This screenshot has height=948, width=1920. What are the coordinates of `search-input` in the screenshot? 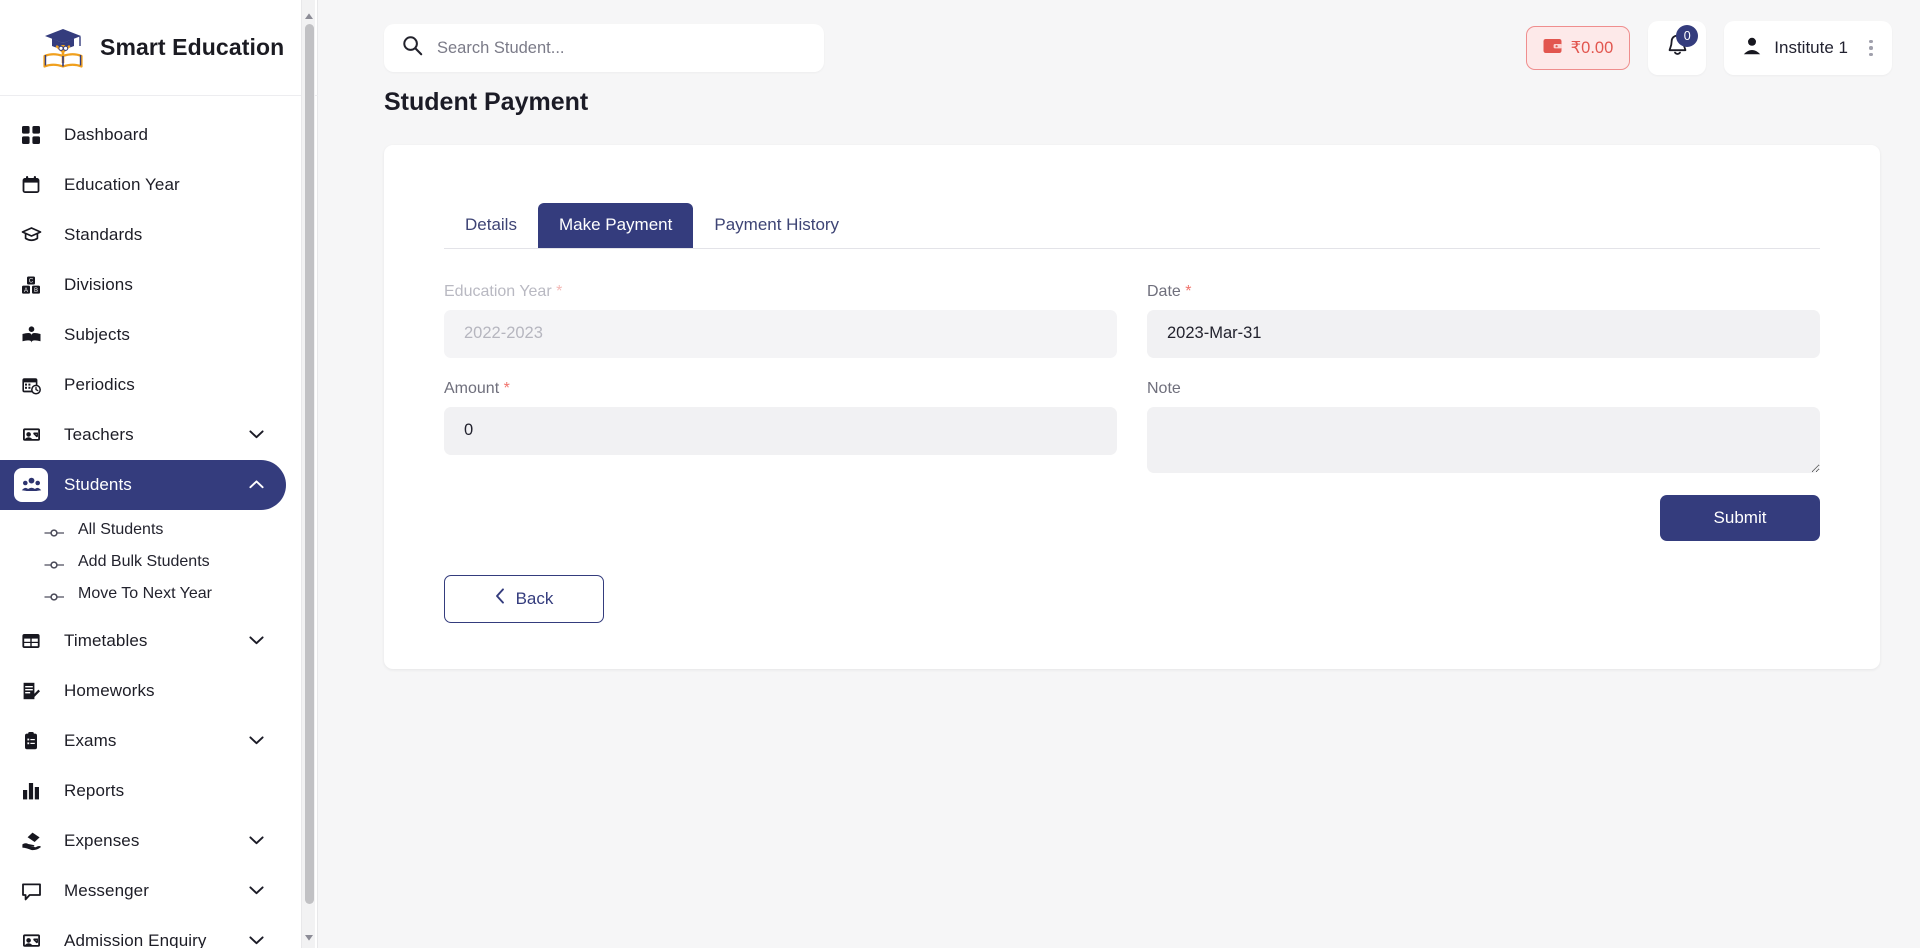 It's located at (621, 48).